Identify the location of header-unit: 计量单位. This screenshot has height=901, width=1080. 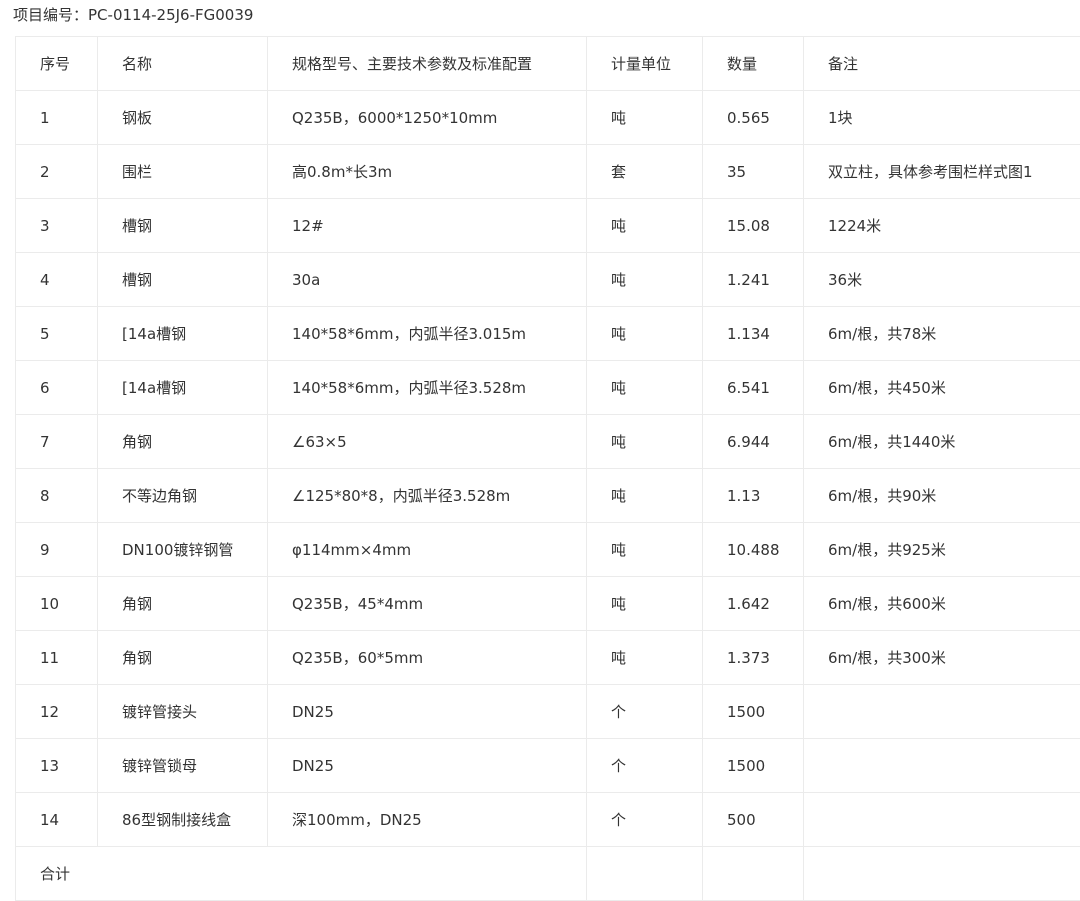
(645, 64).